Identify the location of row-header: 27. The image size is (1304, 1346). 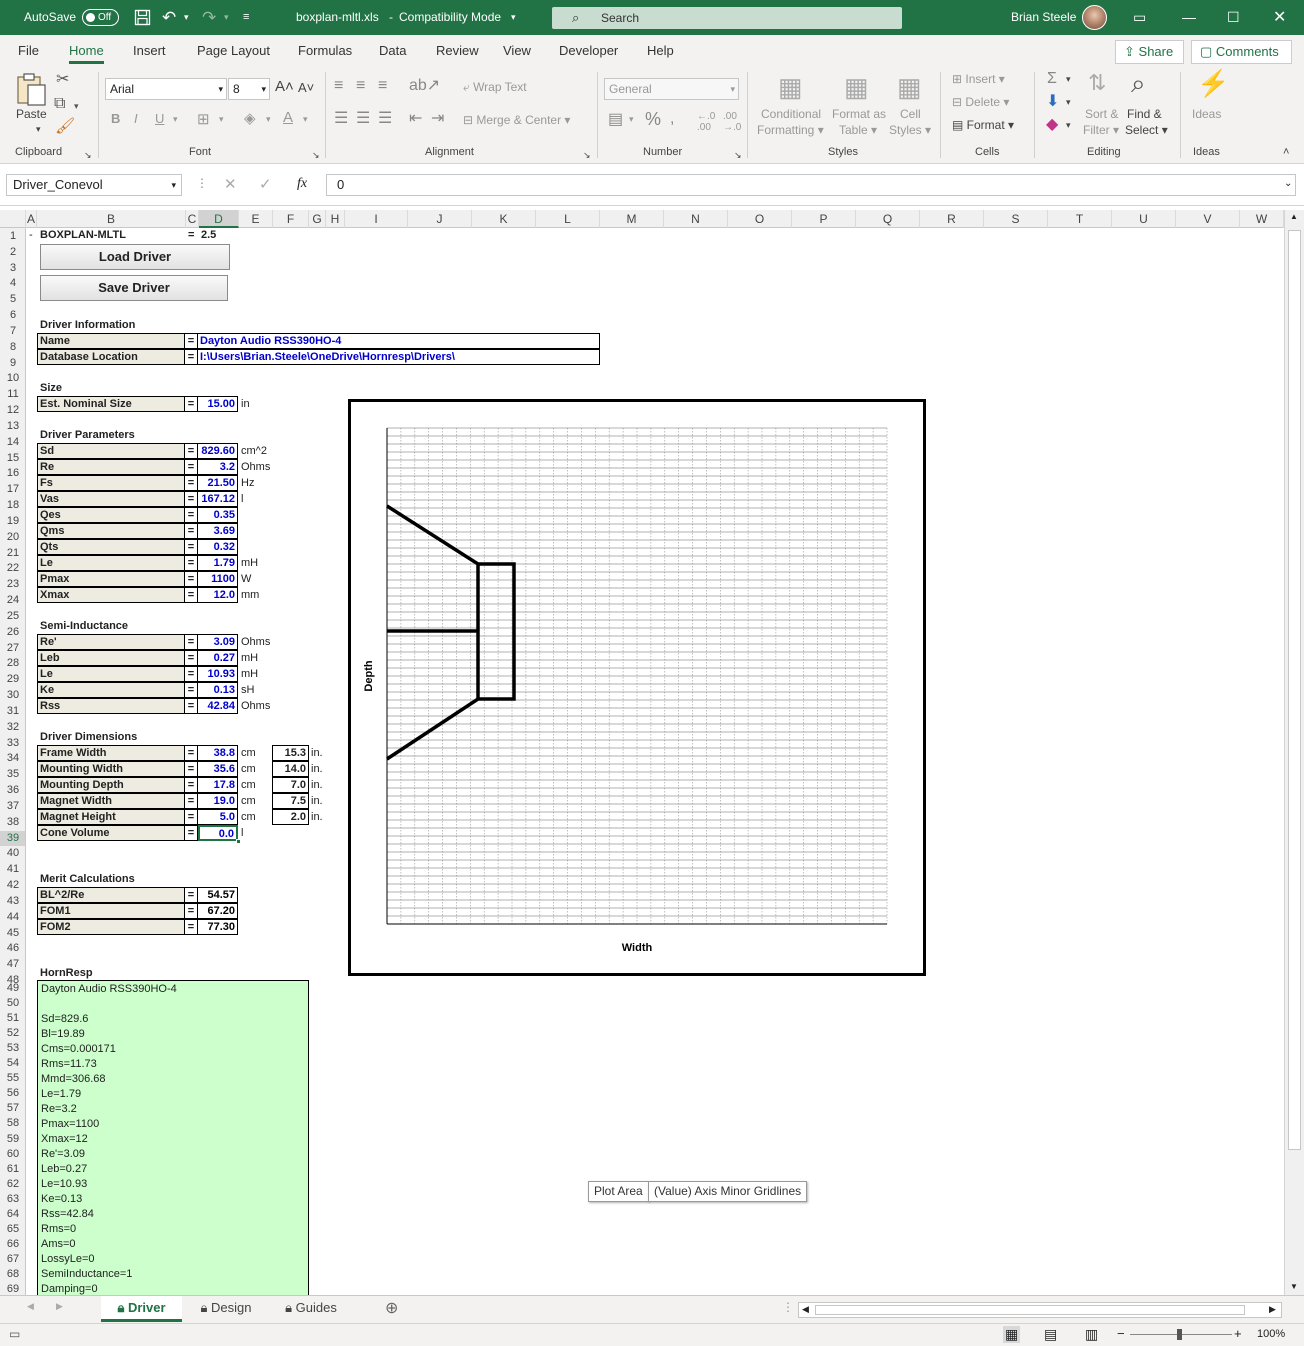
(12, 648).